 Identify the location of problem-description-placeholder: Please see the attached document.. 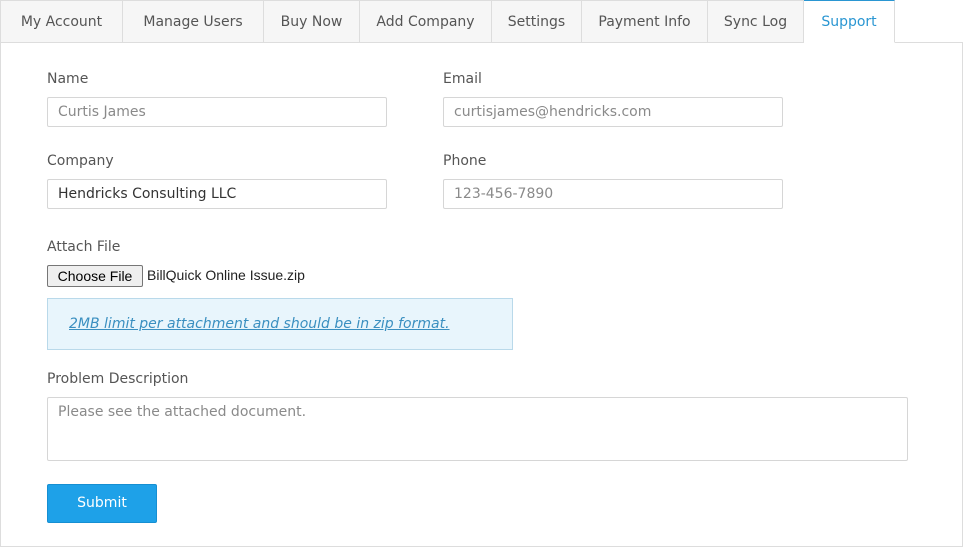
(182, 412).